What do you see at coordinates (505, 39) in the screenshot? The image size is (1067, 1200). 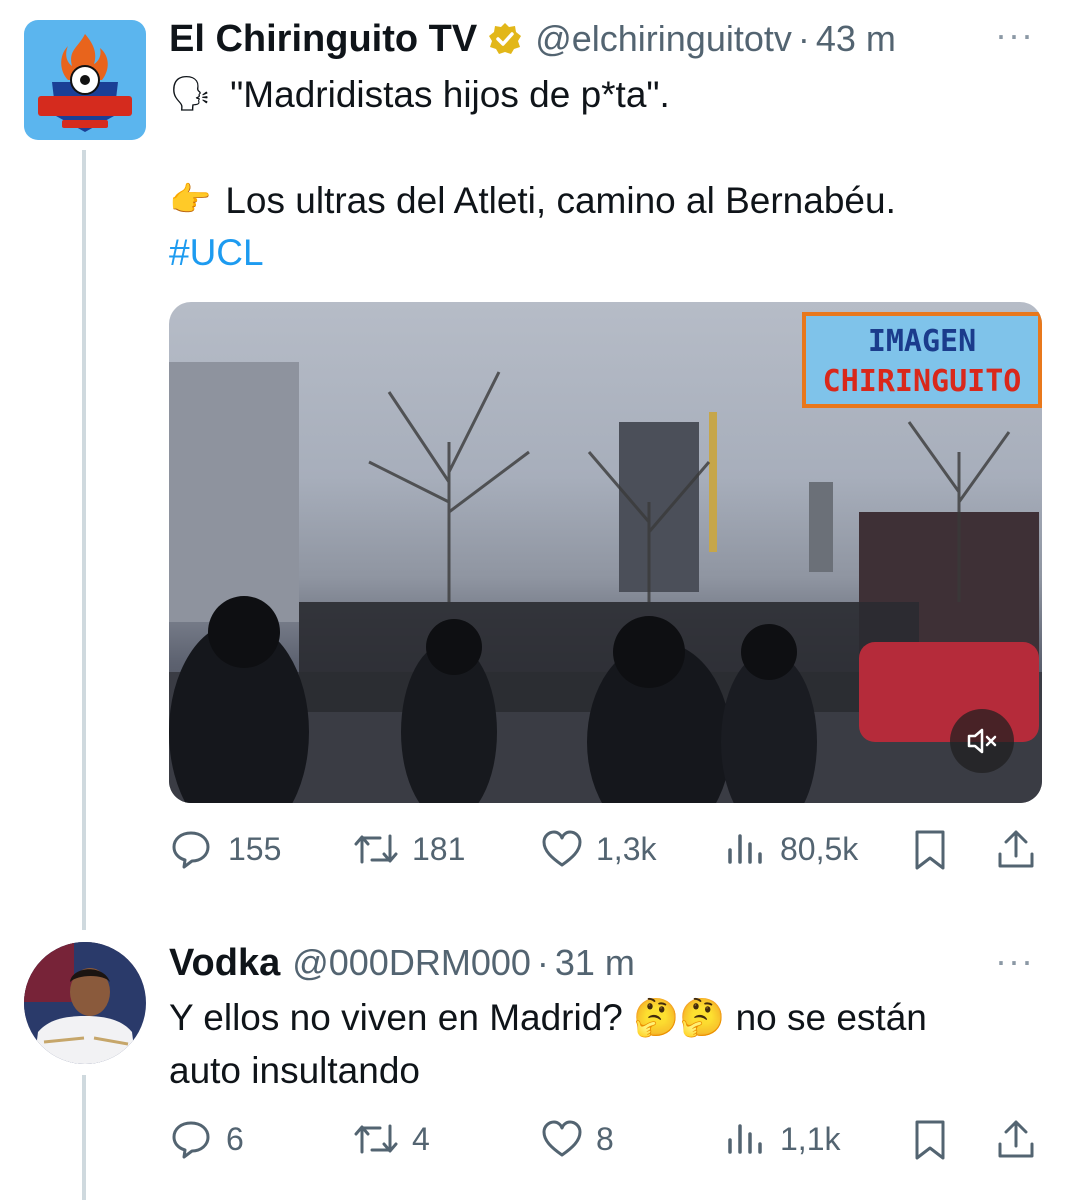 I see `verified-badge-icon` at bounding box center [505, 39].